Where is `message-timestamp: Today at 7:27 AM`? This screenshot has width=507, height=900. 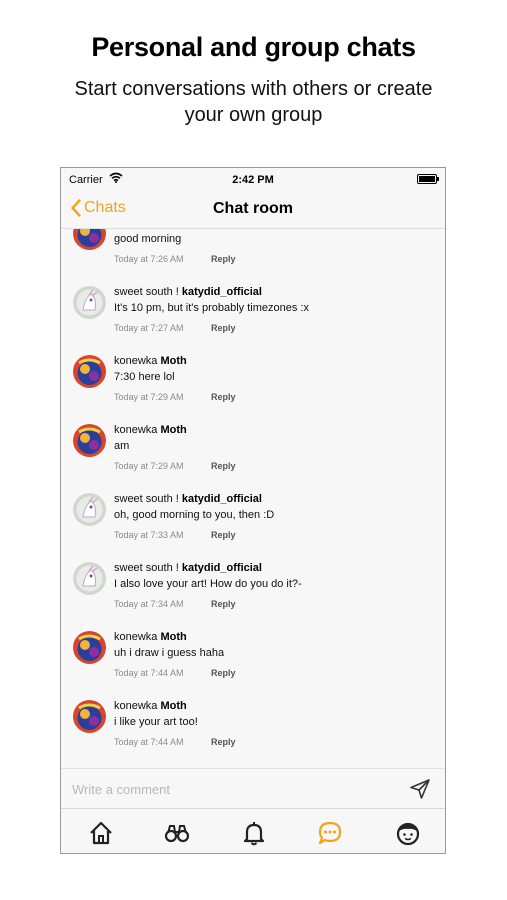 message-timestamp: Today at 7:27 AM is located at coordinates (149, 328).